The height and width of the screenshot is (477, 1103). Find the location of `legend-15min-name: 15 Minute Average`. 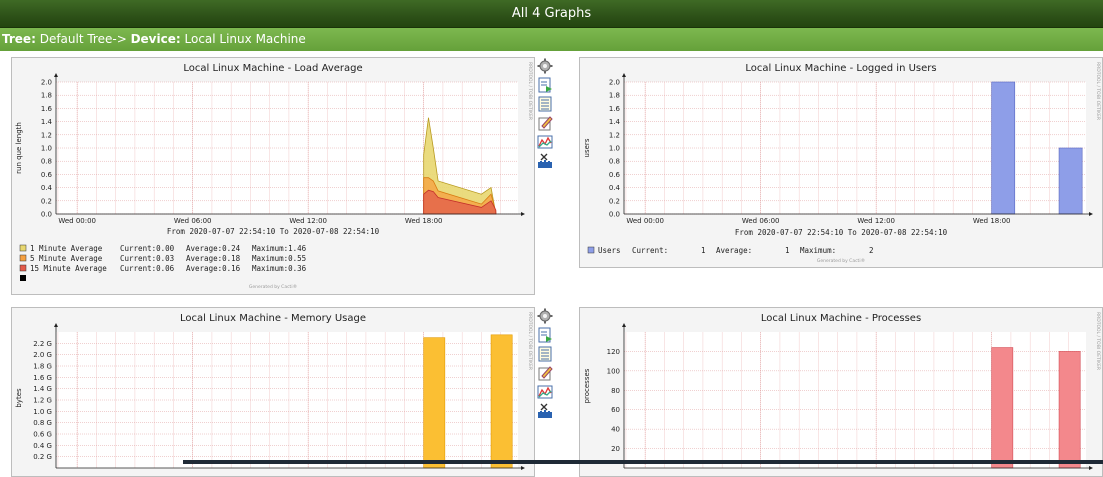

legend-15min-name: 15 Minute Average is located at coordinates (68, 268).